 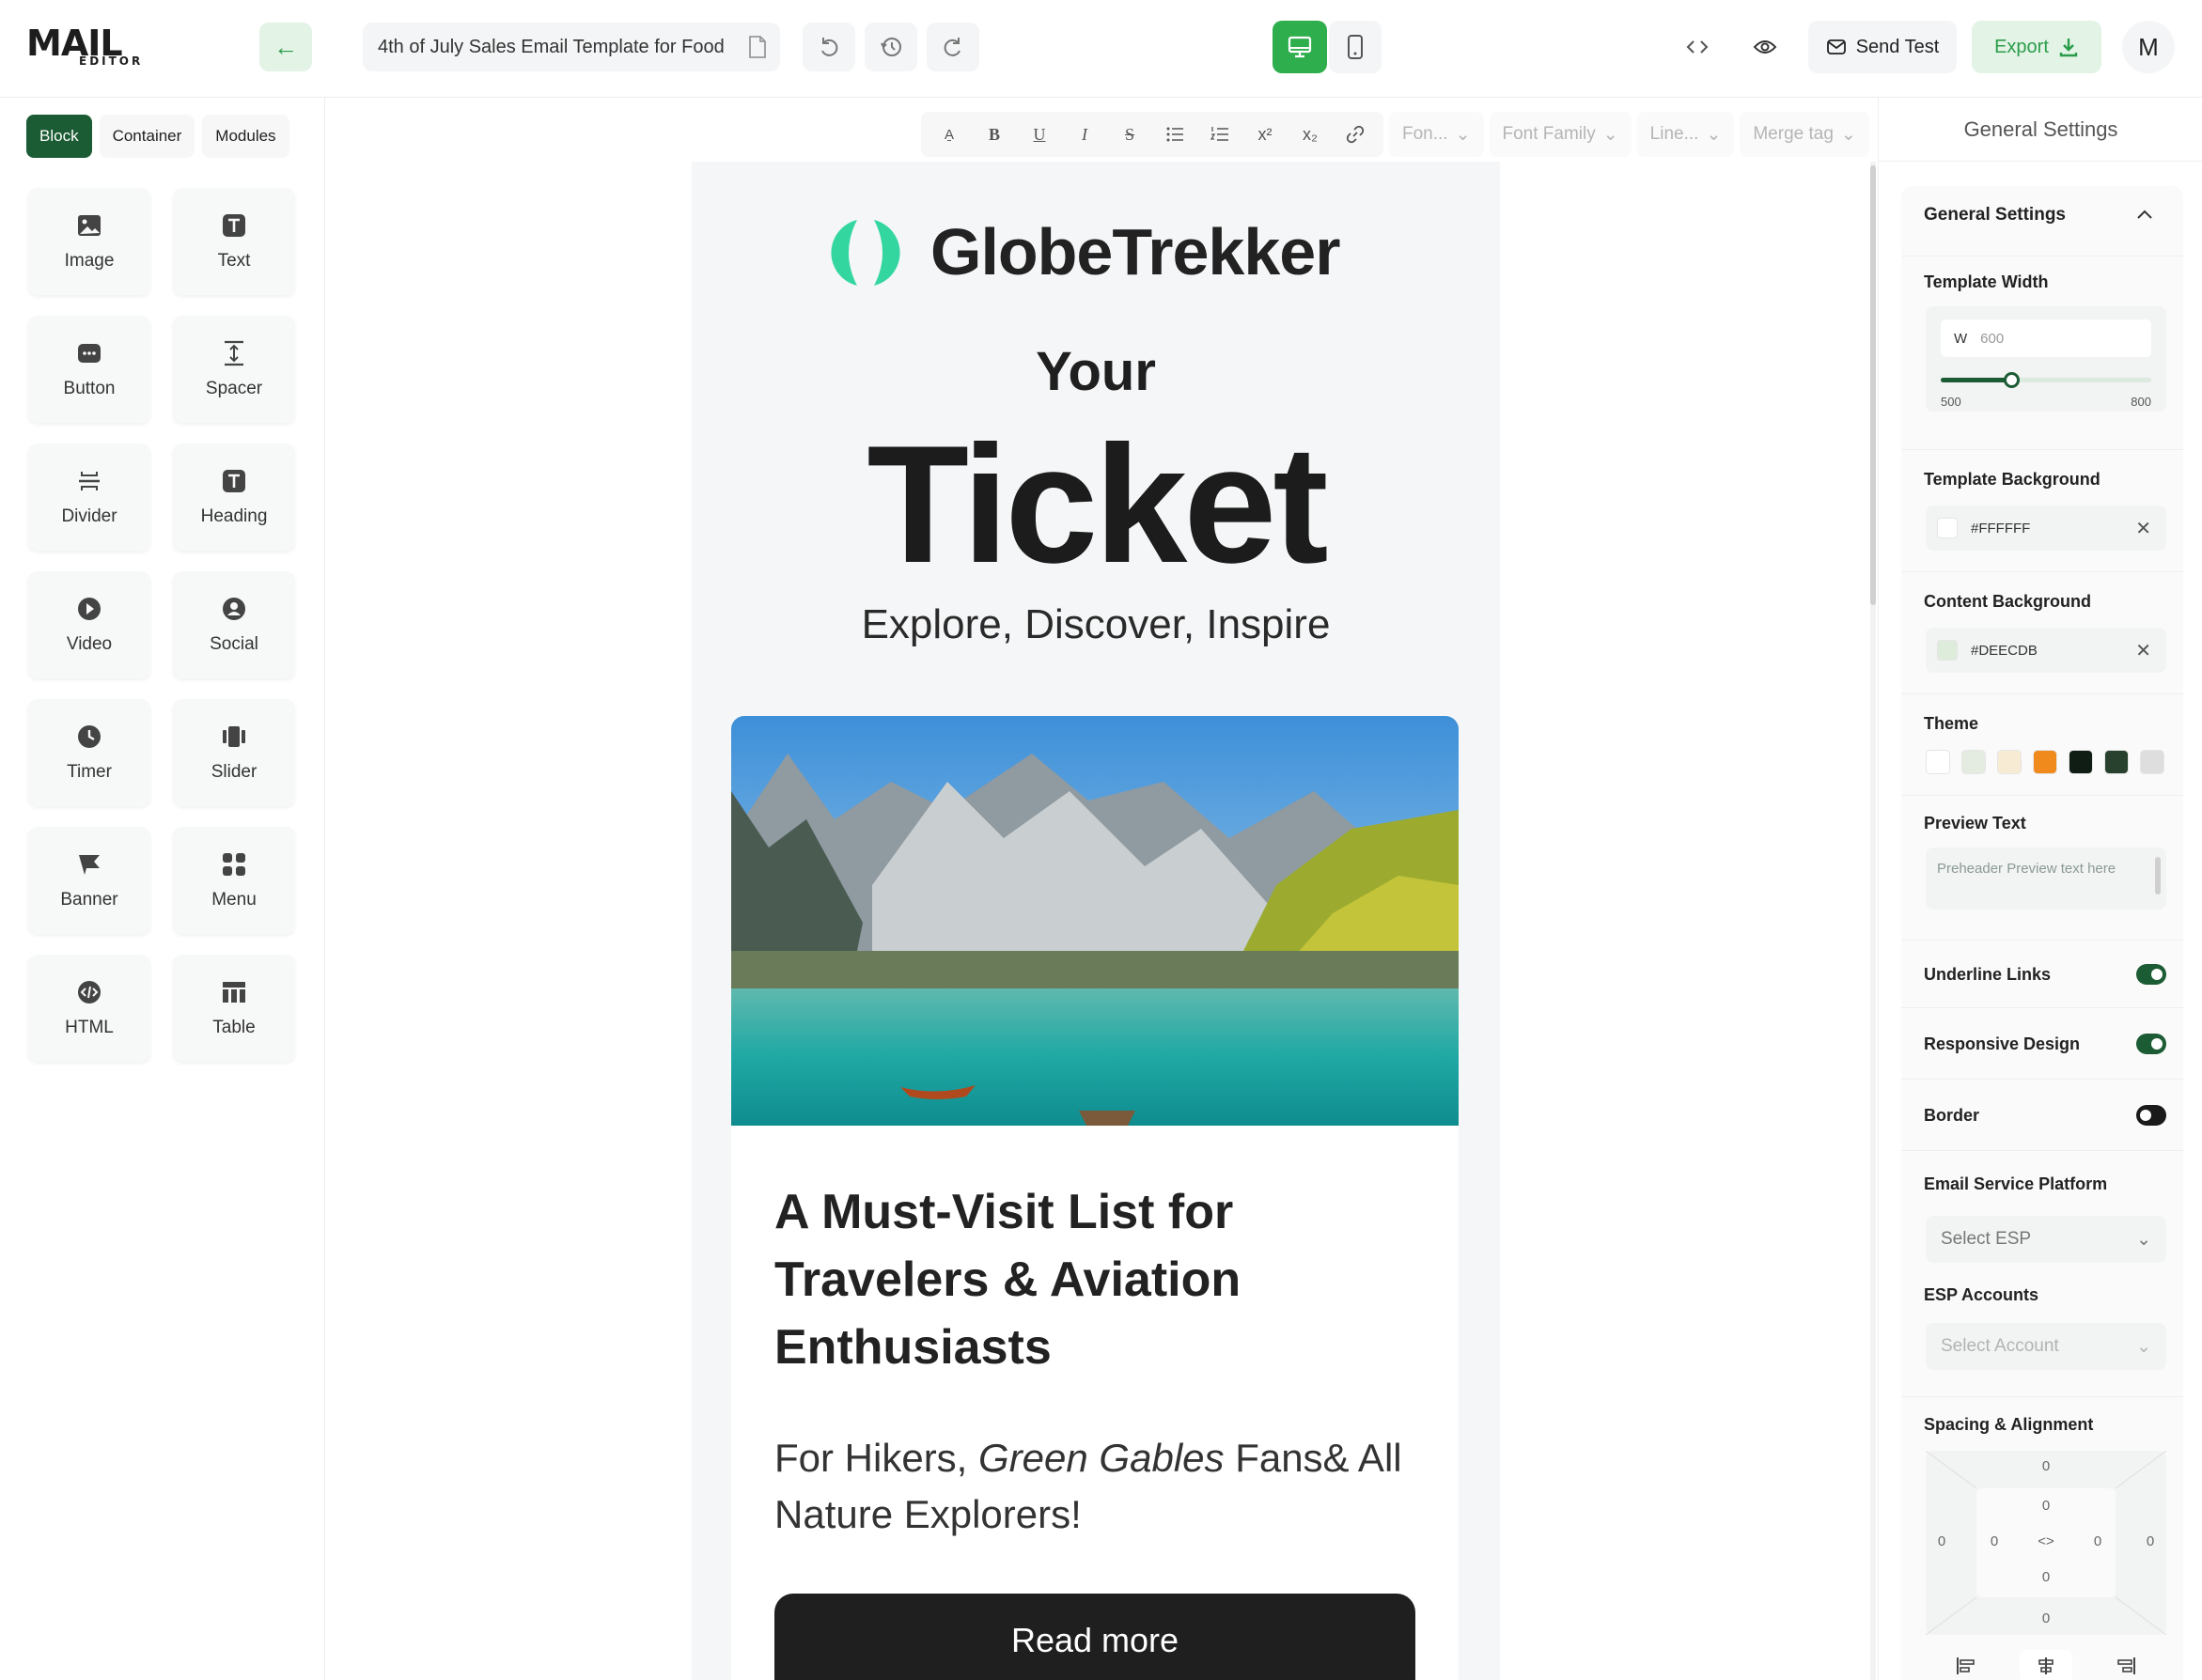 What do you see at coordinates (949, 134) in the screenshot?
I see `text-color-button: A̱` at bounding box center [949, 134].